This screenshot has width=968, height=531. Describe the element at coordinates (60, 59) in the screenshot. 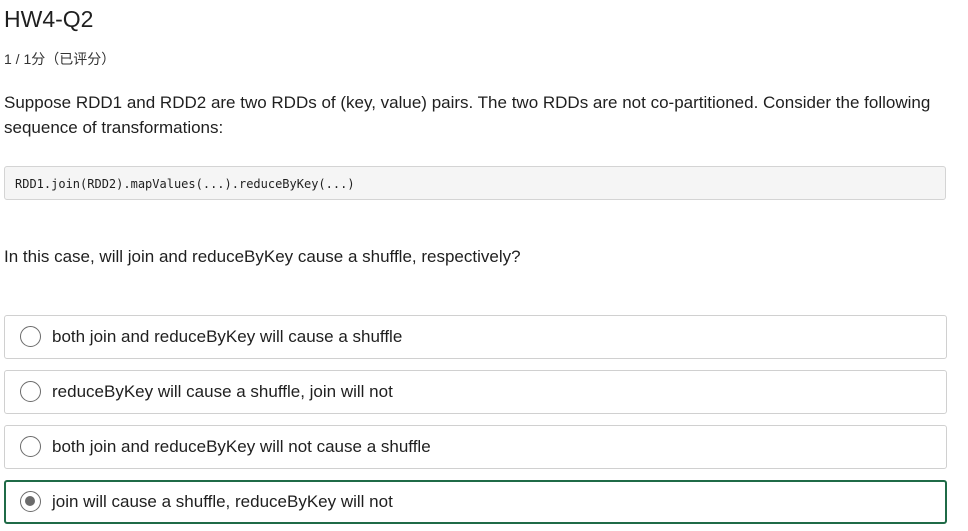

I see `score-text: 1 / 1分（已评分）` at that location.